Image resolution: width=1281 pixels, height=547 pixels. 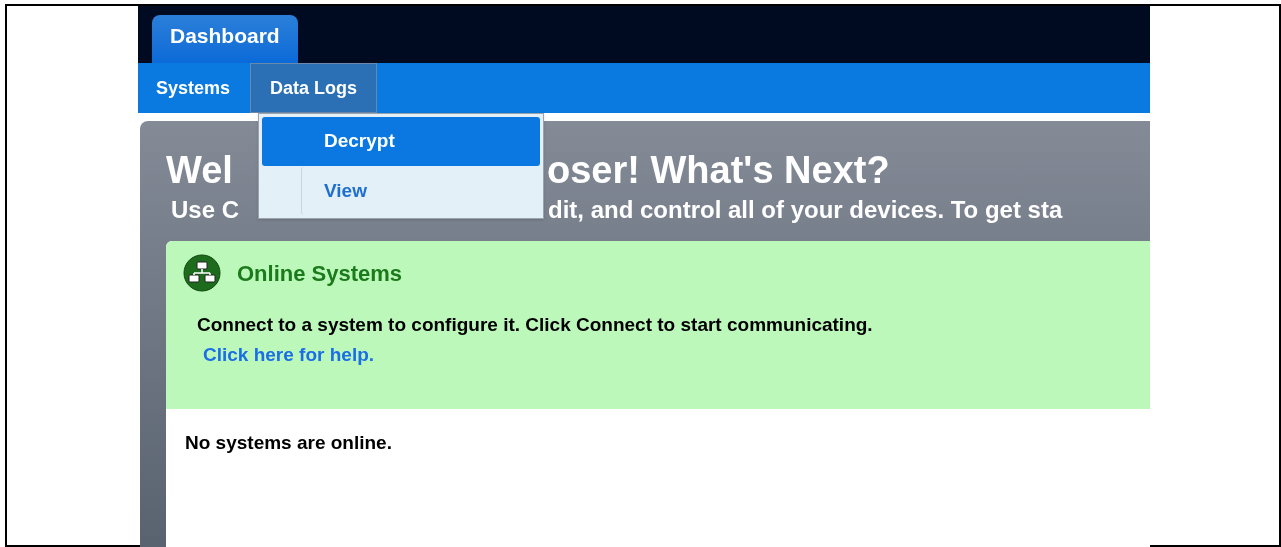 I want to click on empty-message: No systems are online., so click(x=289, y=443).